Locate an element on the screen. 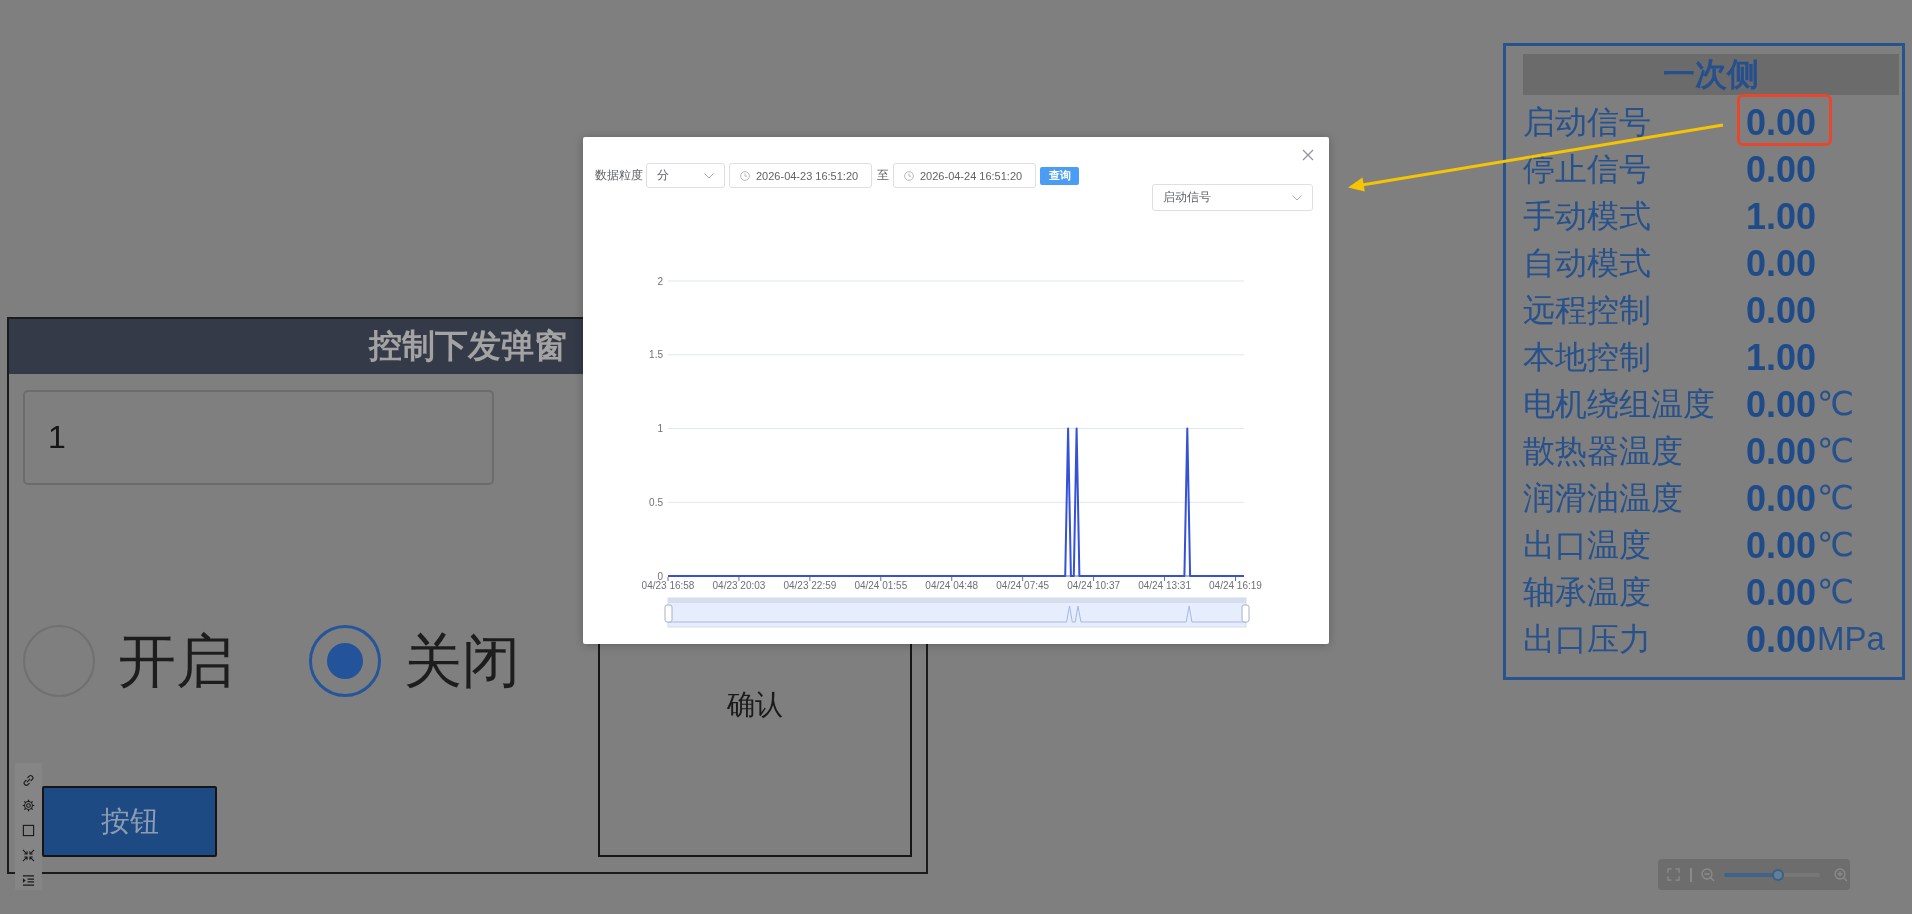 The image size is (1912, 914). settings-icon is located at coordinates (28, 805).